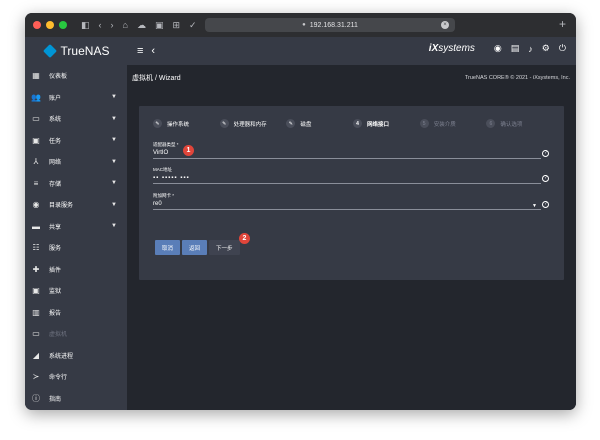 The image size is (600, 440). Describe the element at coordinates (76, 248) in the screenshot. I see `sidebar-item: ☷ 服务` at that location.